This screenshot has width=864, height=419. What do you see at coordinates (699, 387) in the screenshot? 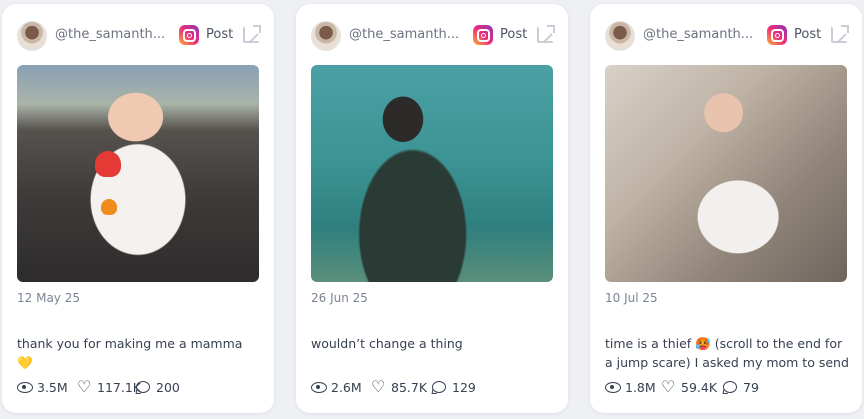
I see `likes-count: 59.4K` at bounding box center [699, 387].